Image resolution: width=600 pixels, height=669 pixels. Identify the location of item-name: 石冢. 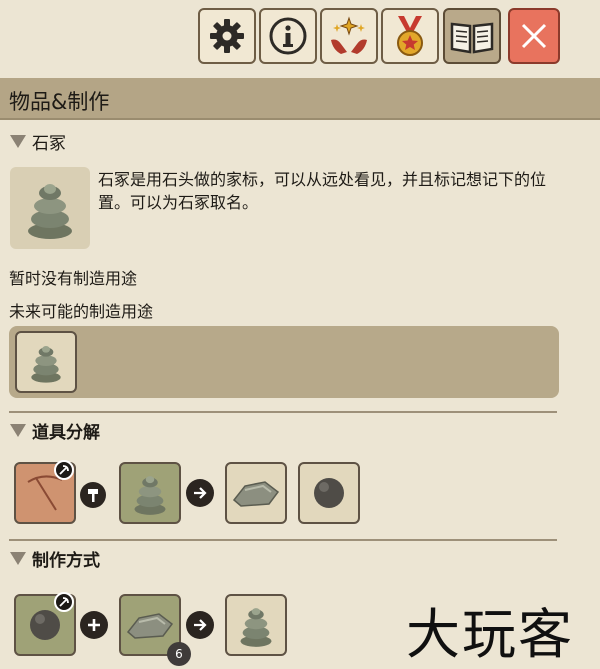
(49, 143).